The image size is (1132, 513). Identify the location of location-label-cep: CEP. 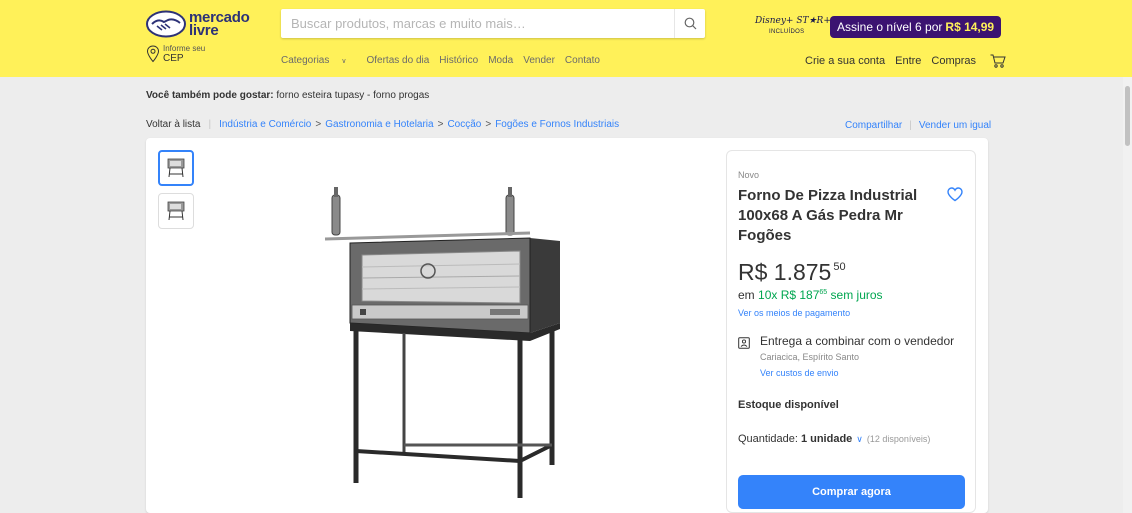
(173, 58).